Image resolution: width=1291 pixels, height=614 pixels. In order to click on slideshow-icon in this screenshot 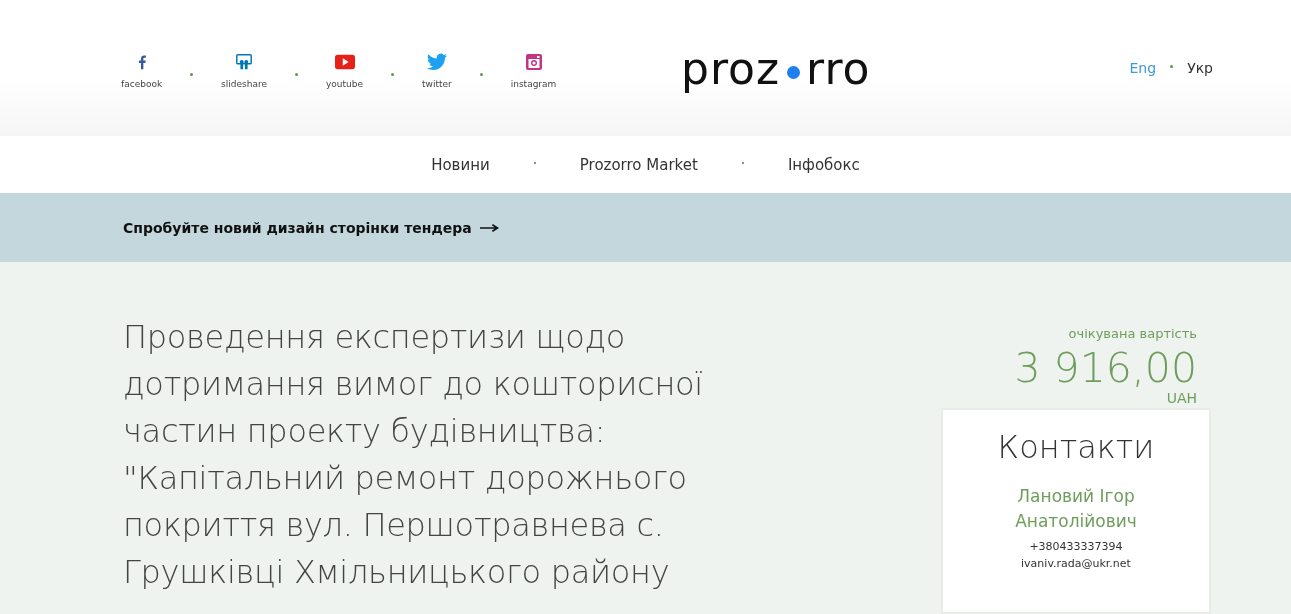, I will do `click(244, 62)`.